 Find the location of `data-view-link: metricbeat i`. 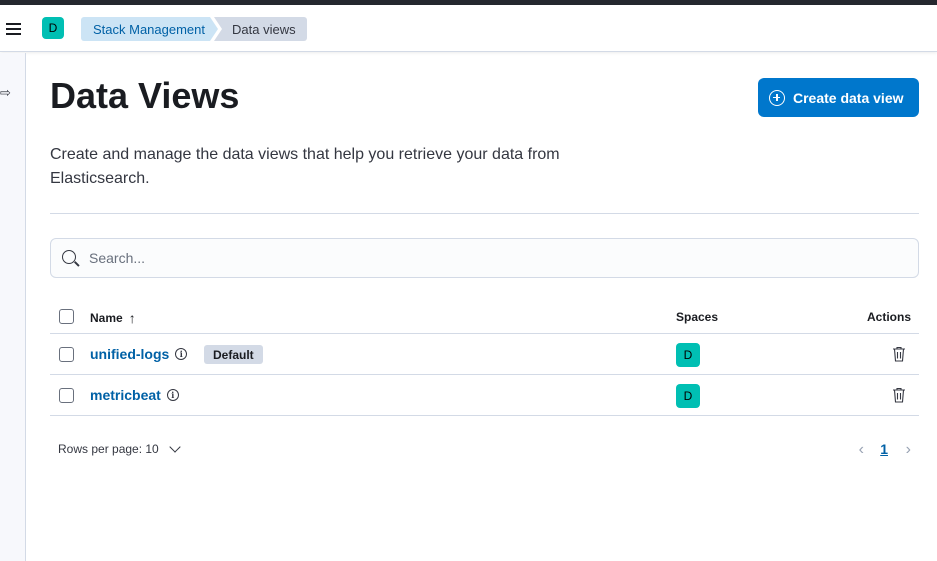

data-view-link: metricbeat i is located at coordinates (134, 395).